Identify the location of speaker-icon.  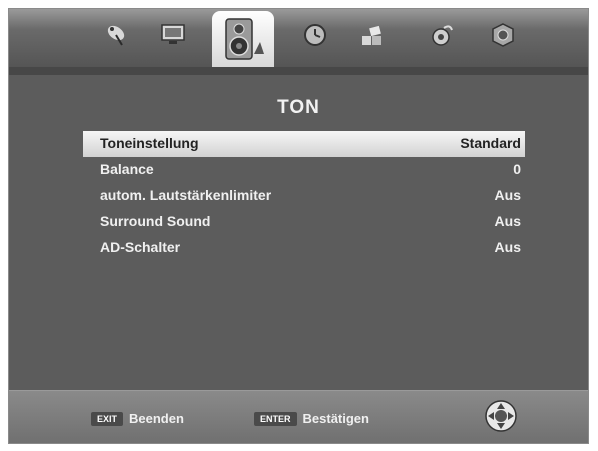
(243, 39).